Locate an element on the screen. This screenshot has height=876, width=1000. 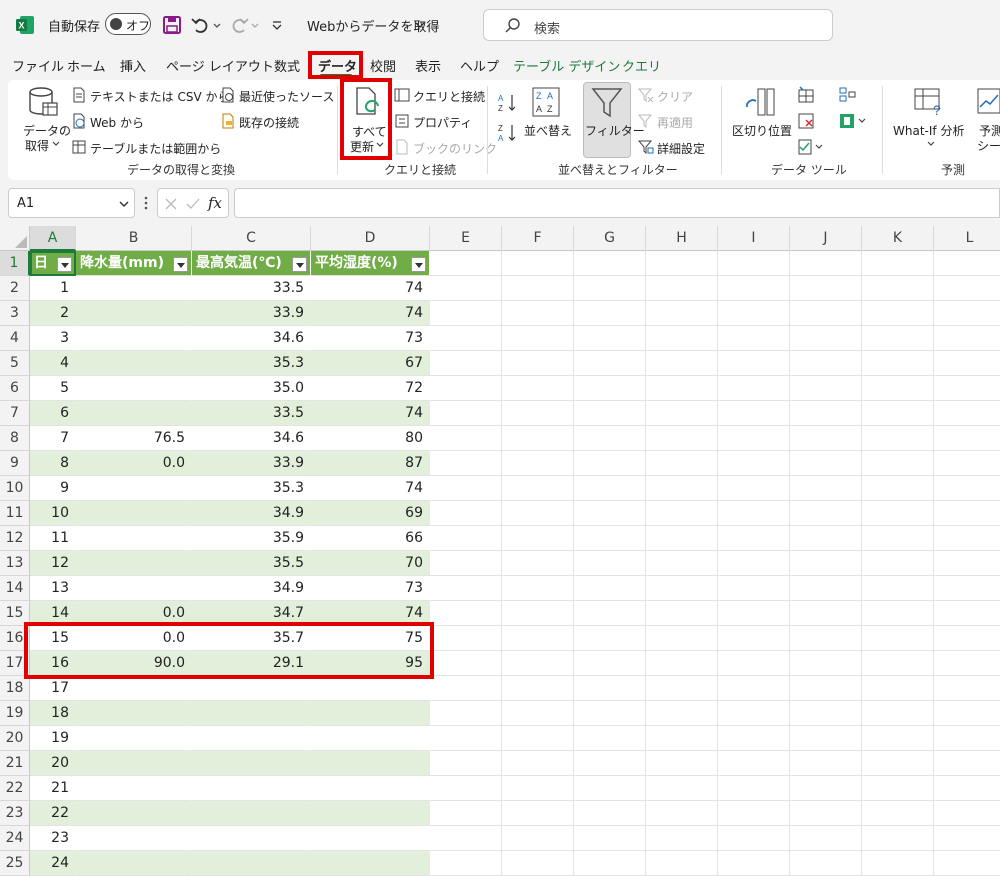
table-cell: 1 is located at coordinates (53, 288).